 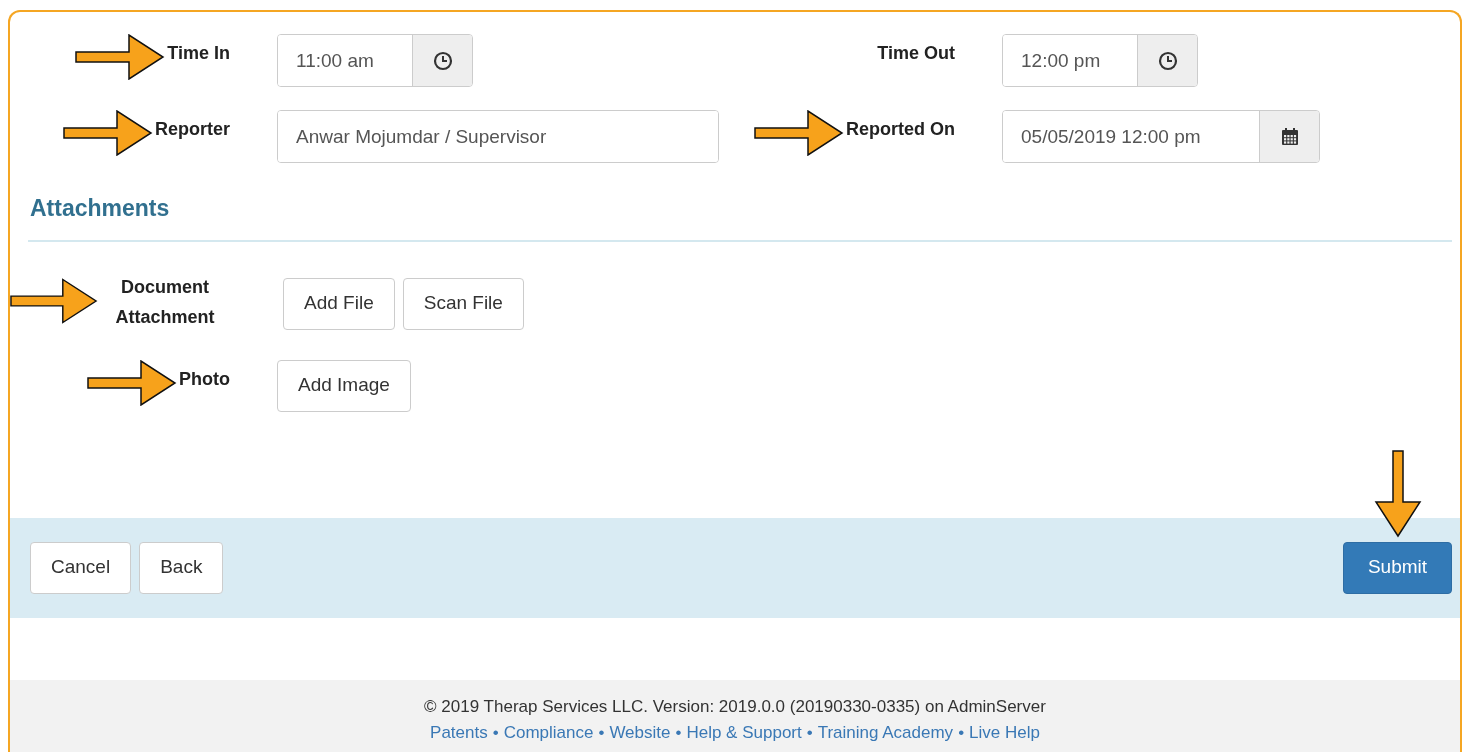 What do you see at coordinates (181, 567) in the screenshot?
I see `back-button: Back` at bounding box center [181, 567].